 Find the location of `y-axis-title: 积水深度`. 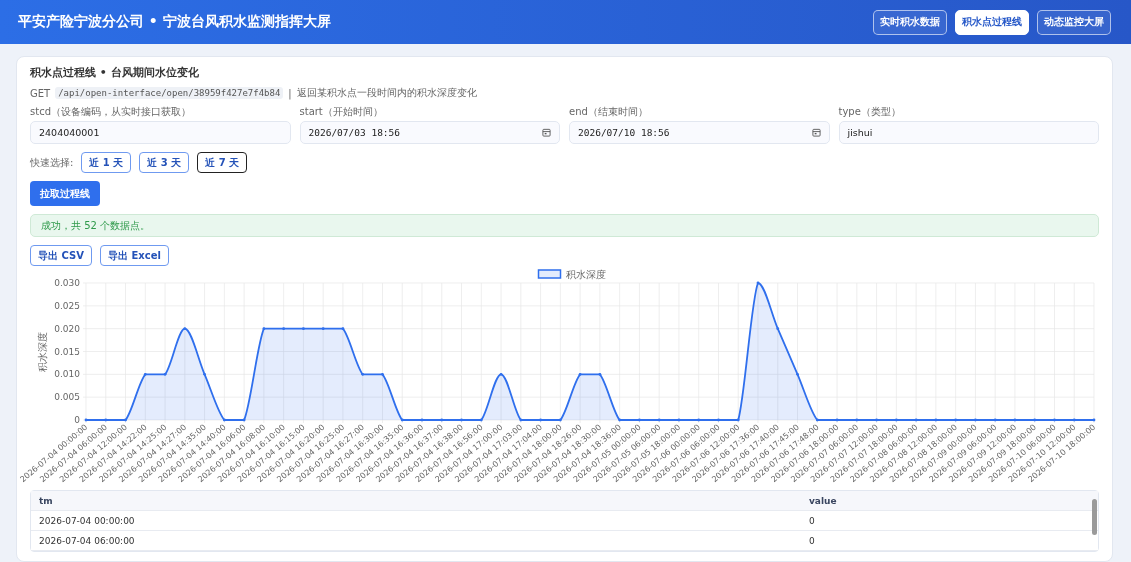

y-axis-title: 积水深度 is located at coordinates (42, 351).